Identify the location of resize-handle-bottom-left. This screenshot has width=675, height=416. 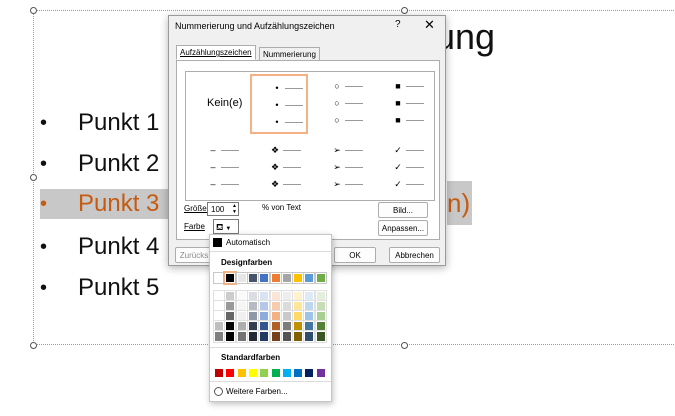
(33, 345).